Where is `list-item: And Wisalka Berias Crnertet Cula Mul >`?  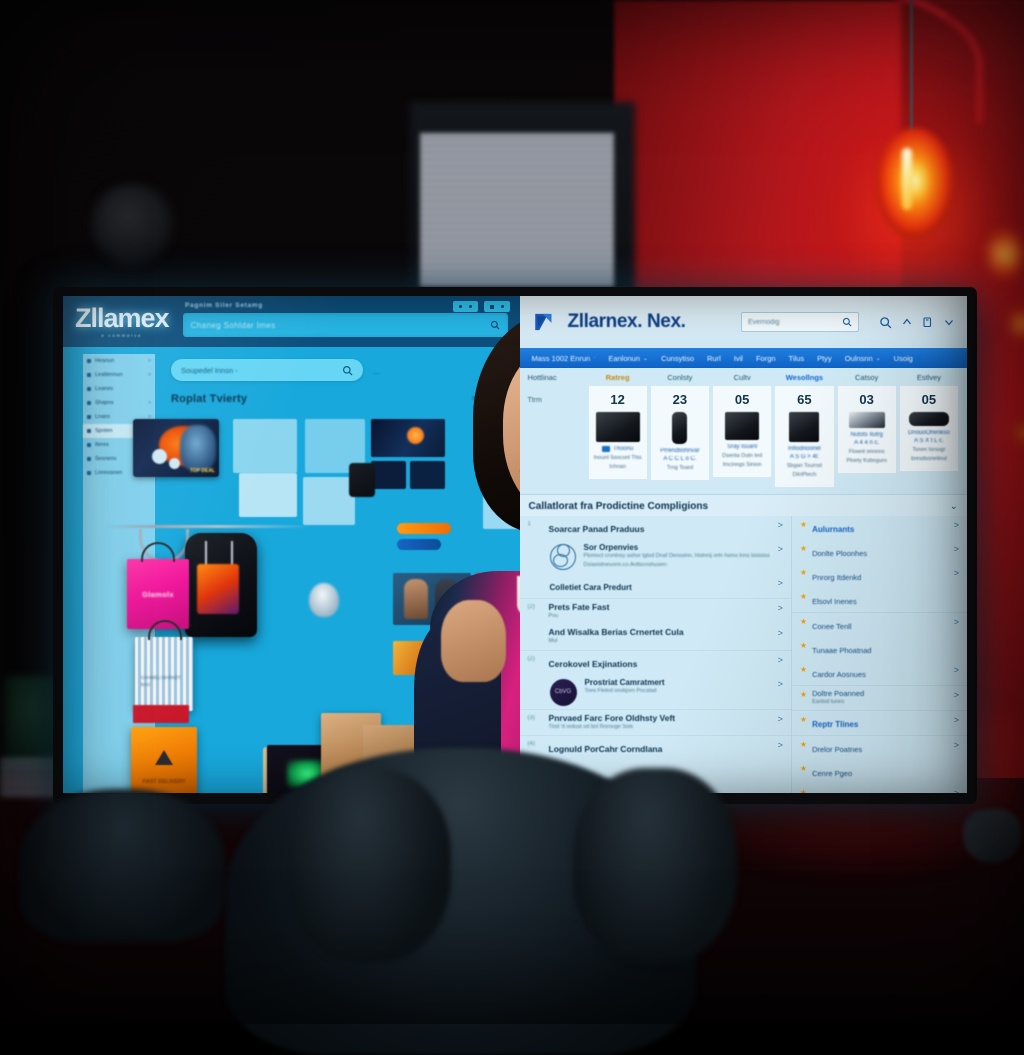
list-item: And Wisalka Berias Crnertet Cula Mul > is located at coordinates (655, 636).